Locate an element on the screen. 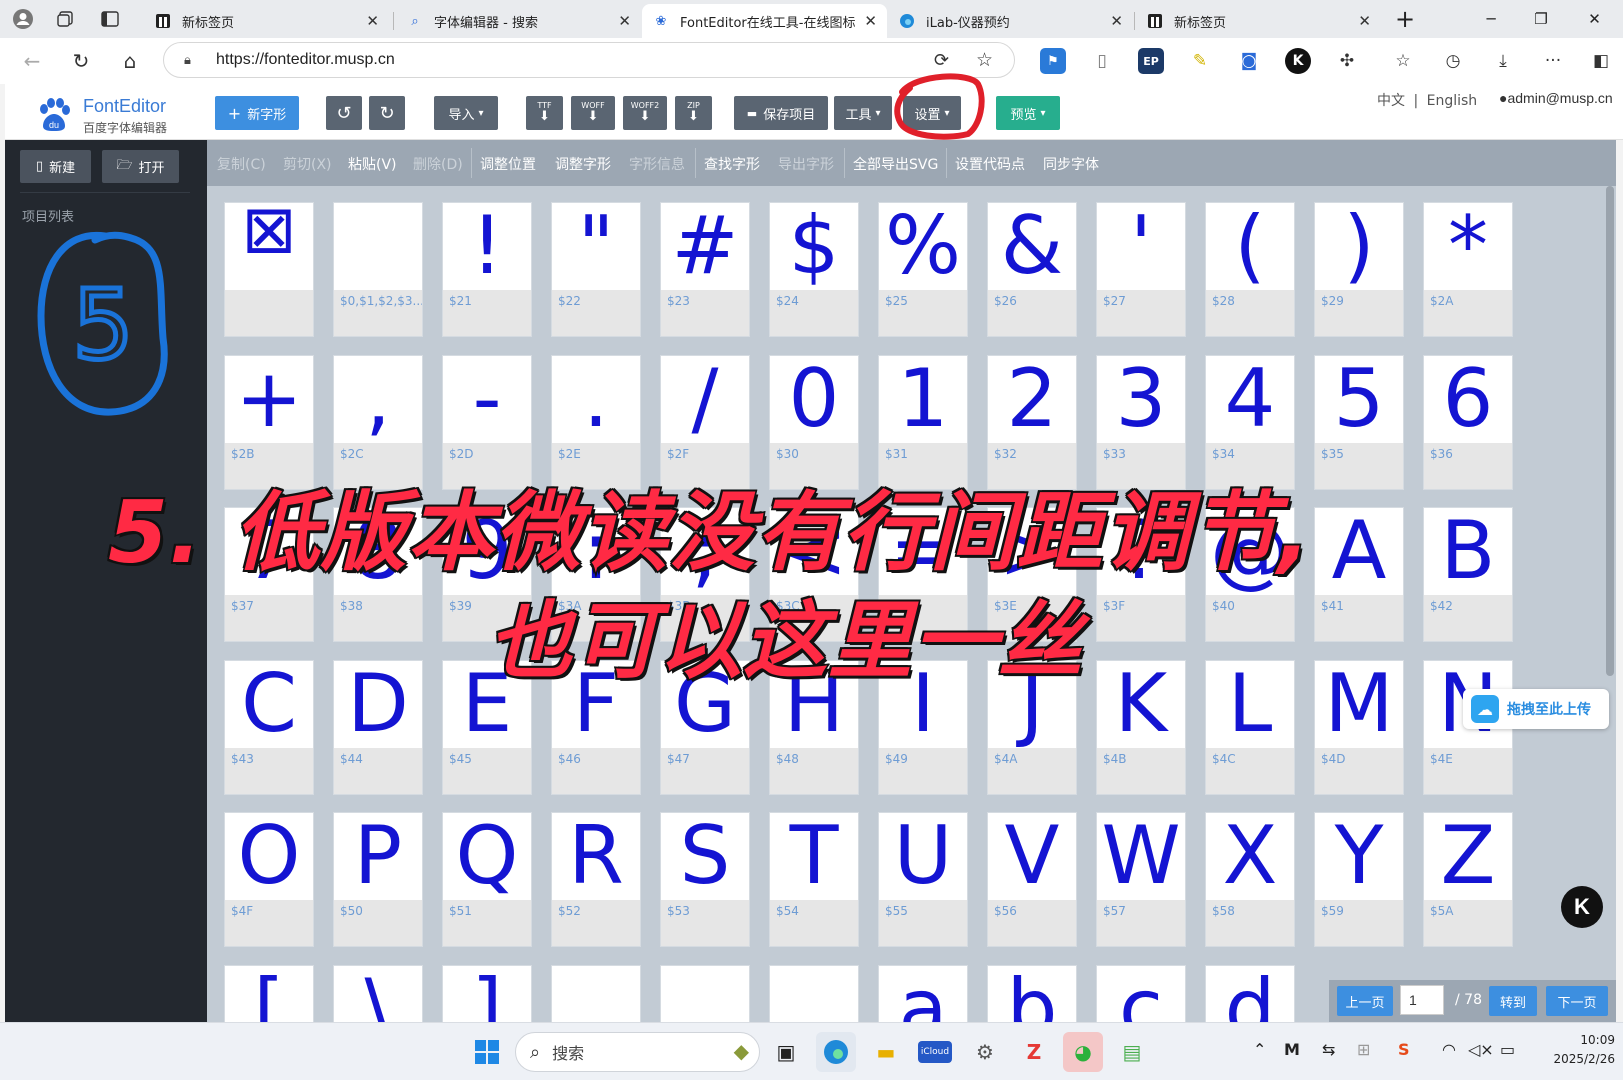 The height and width of the screenshot is (1080, 1623). glyph-cell: b is located at coordinates (1032, 993).